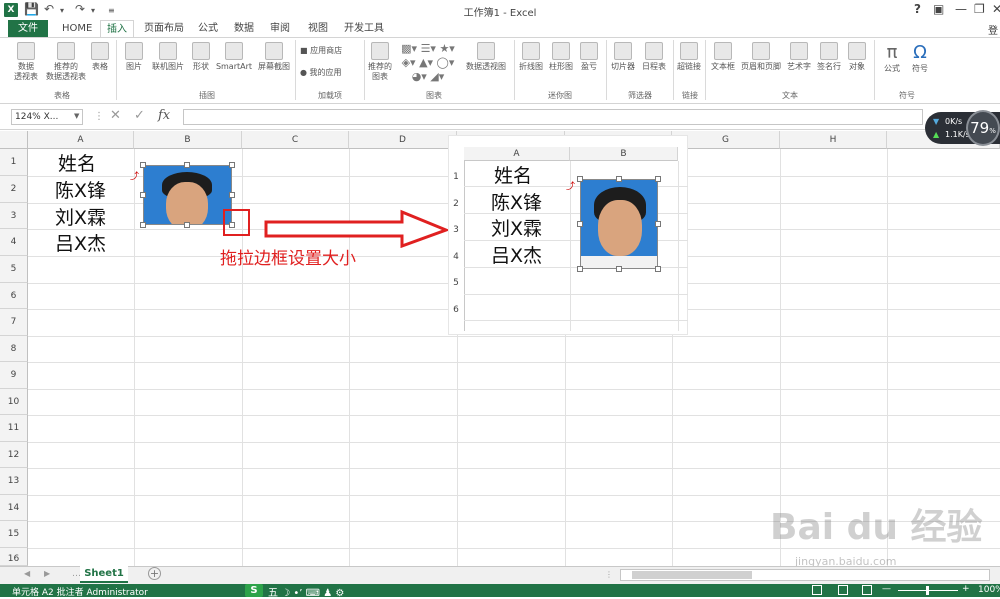 The height and width of the screenshot is (599, 1000). I want to click on zoom-in-icon: +, so click(966, 589).